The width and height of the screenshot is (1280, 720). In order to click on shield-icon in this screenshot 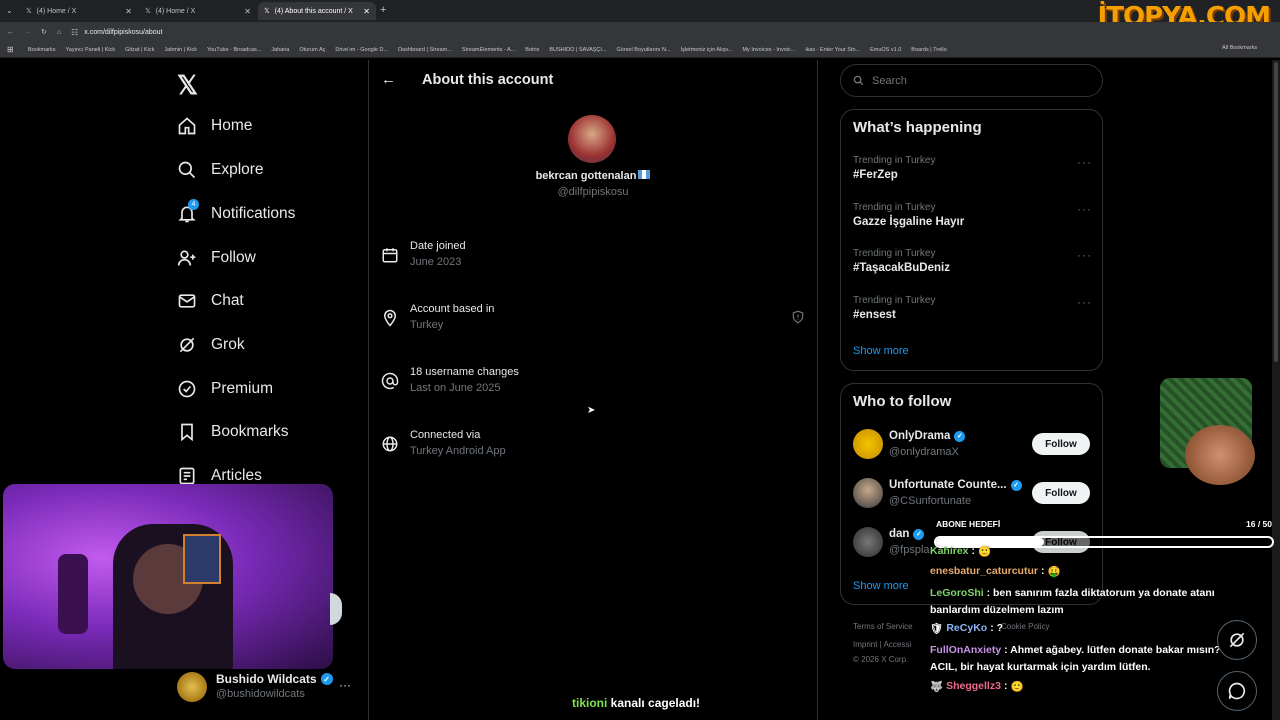, I will do `click(798, 317)`.